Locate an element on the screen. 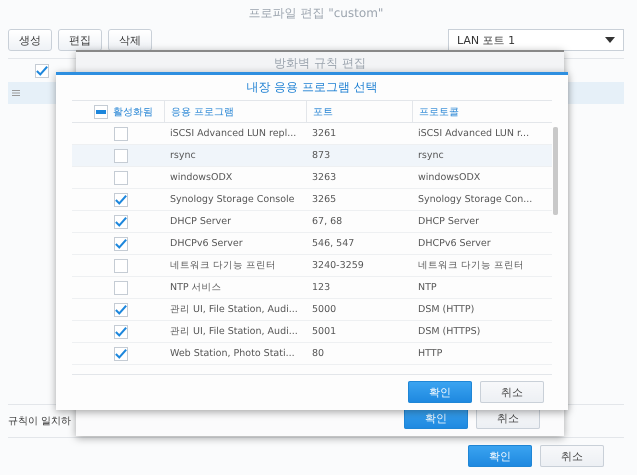 Image resolution: width=637 pixels, height=475 pixels. table-cell-text: 123 is located at coordinates (321, 287).